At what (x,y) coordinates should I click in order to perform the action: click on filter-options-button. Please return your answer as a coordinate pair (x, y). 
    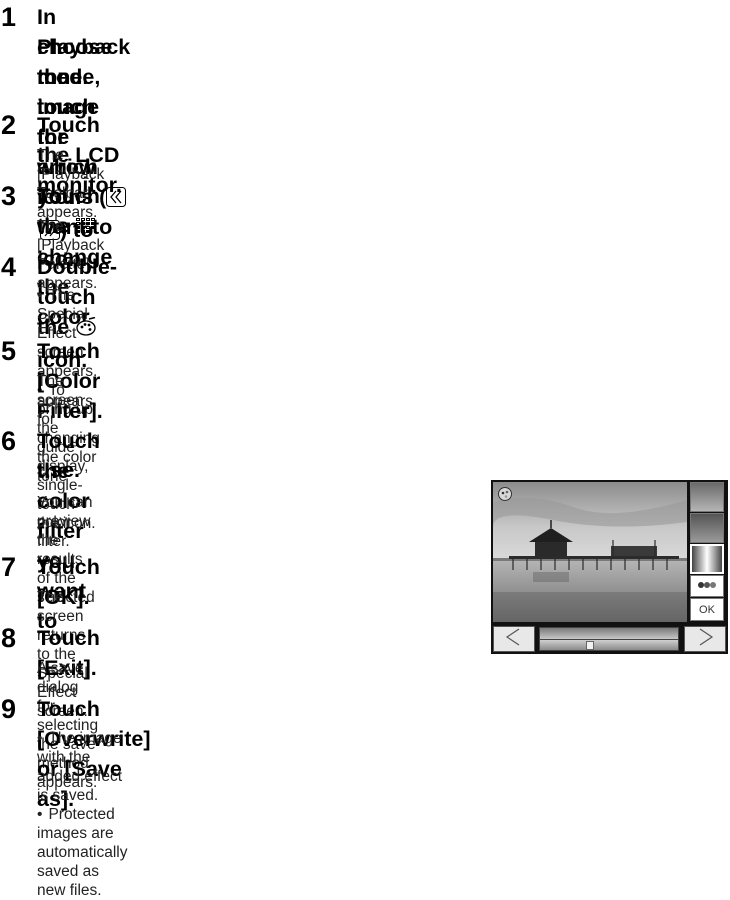
    Looking at the image, I should click on (707, 586).